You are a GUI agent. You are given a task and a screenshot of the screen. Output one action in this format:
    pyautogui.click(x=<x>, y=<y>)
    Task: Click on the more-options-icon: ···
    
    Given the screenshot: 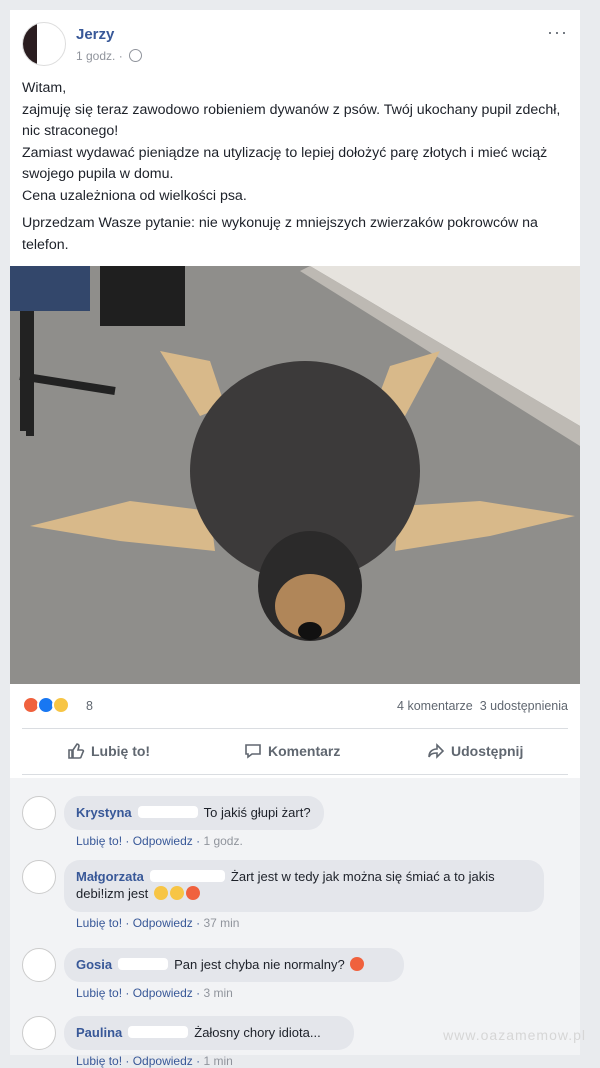 What is the action you would take?
    pyautogui.click(x=557, y=32)
    